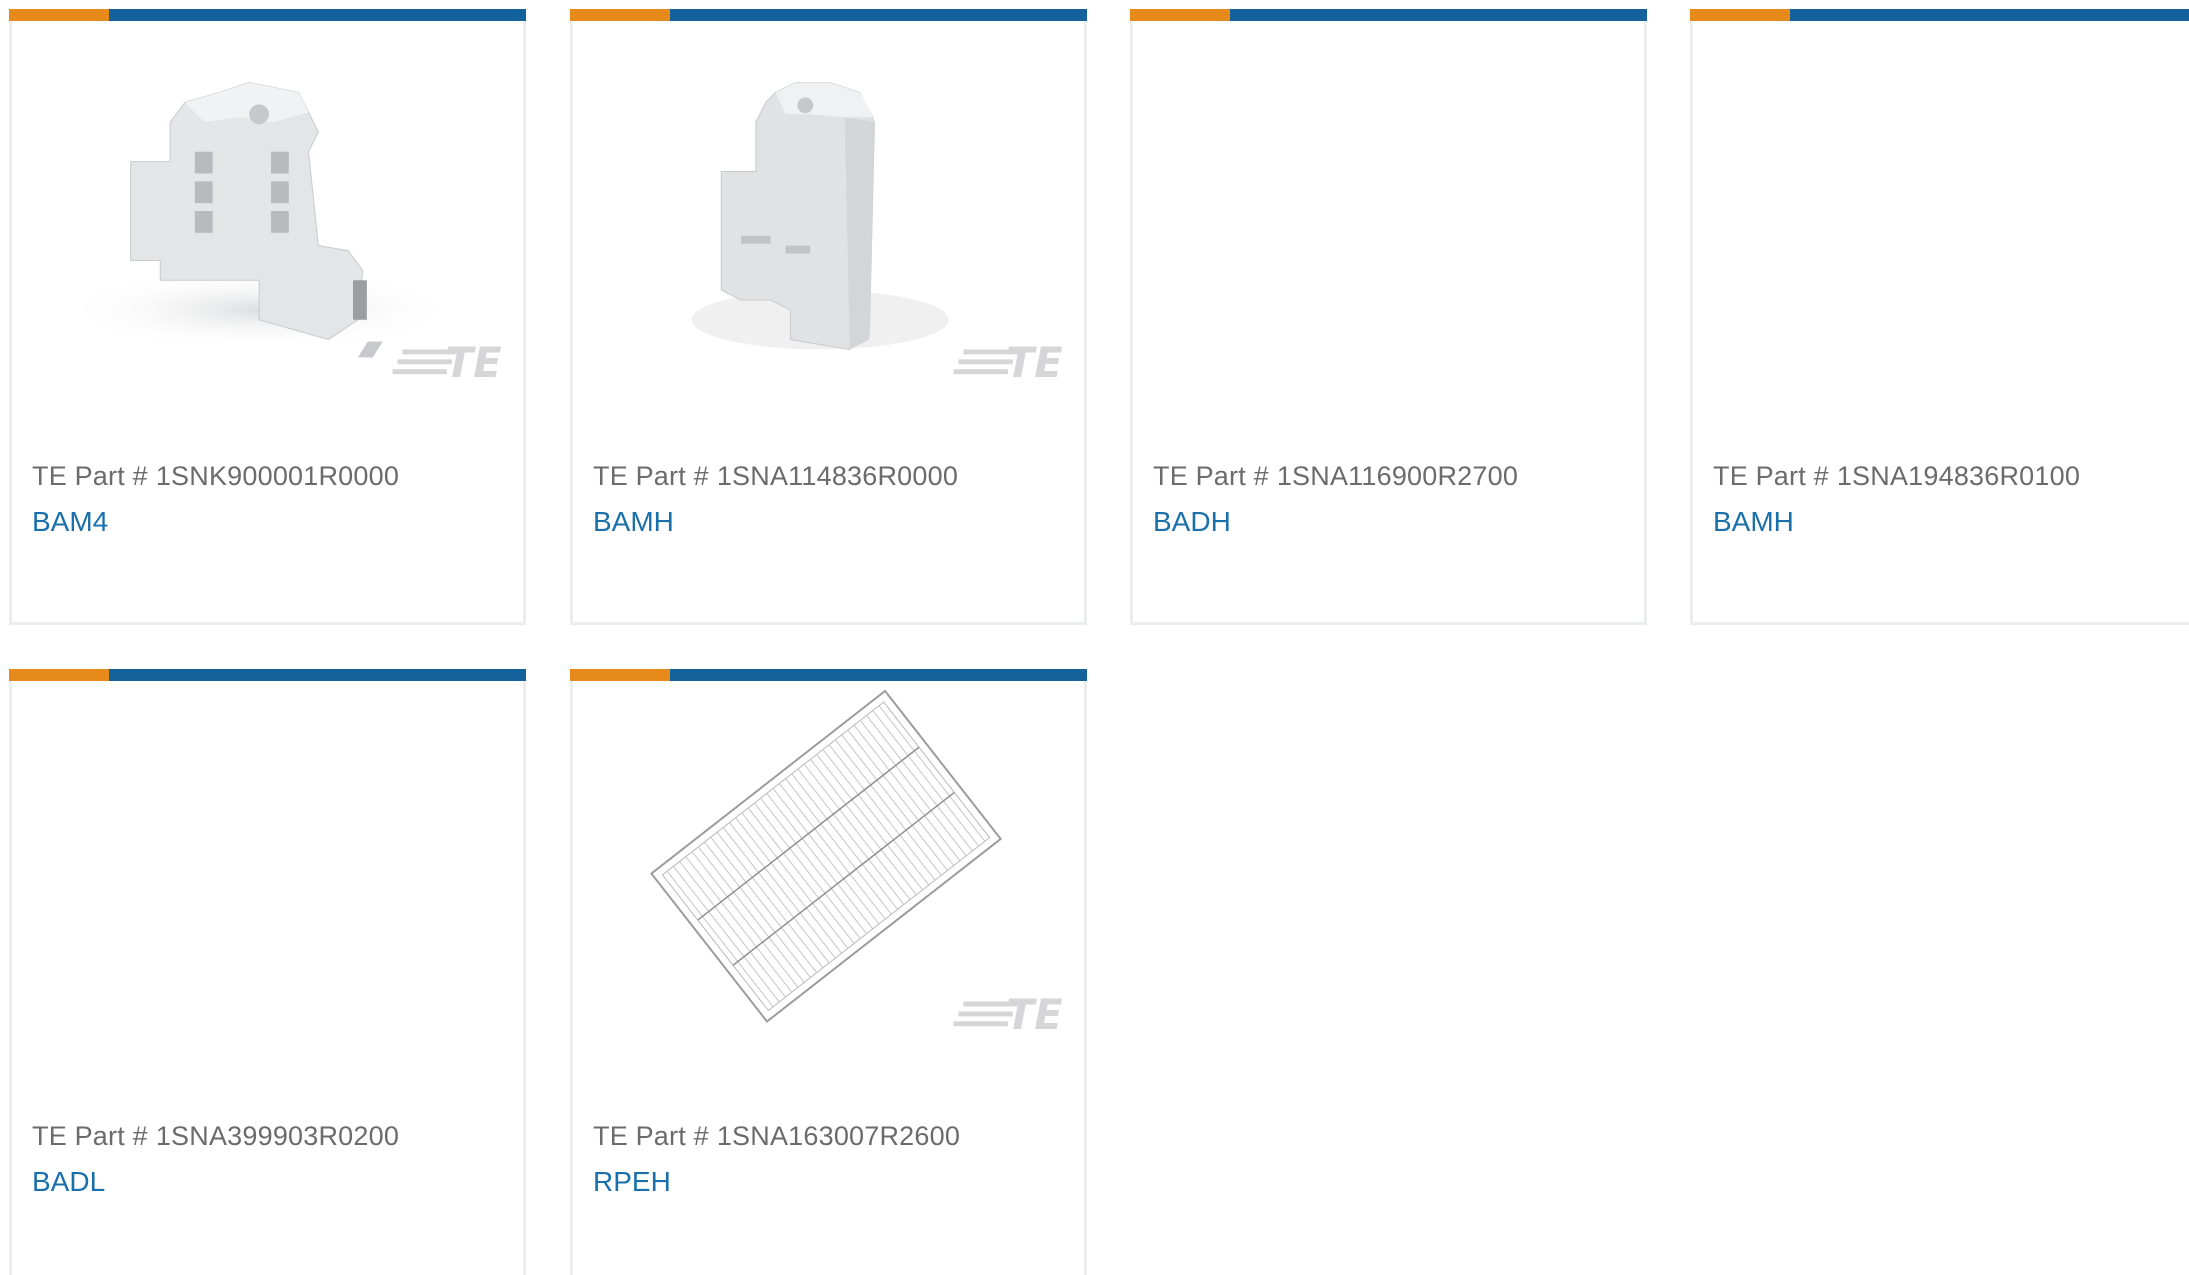  What do you see at coordinates (68, 1182) in the screenshot?
I see `product-name-link: BADL` at bounding box center [68, 1182].